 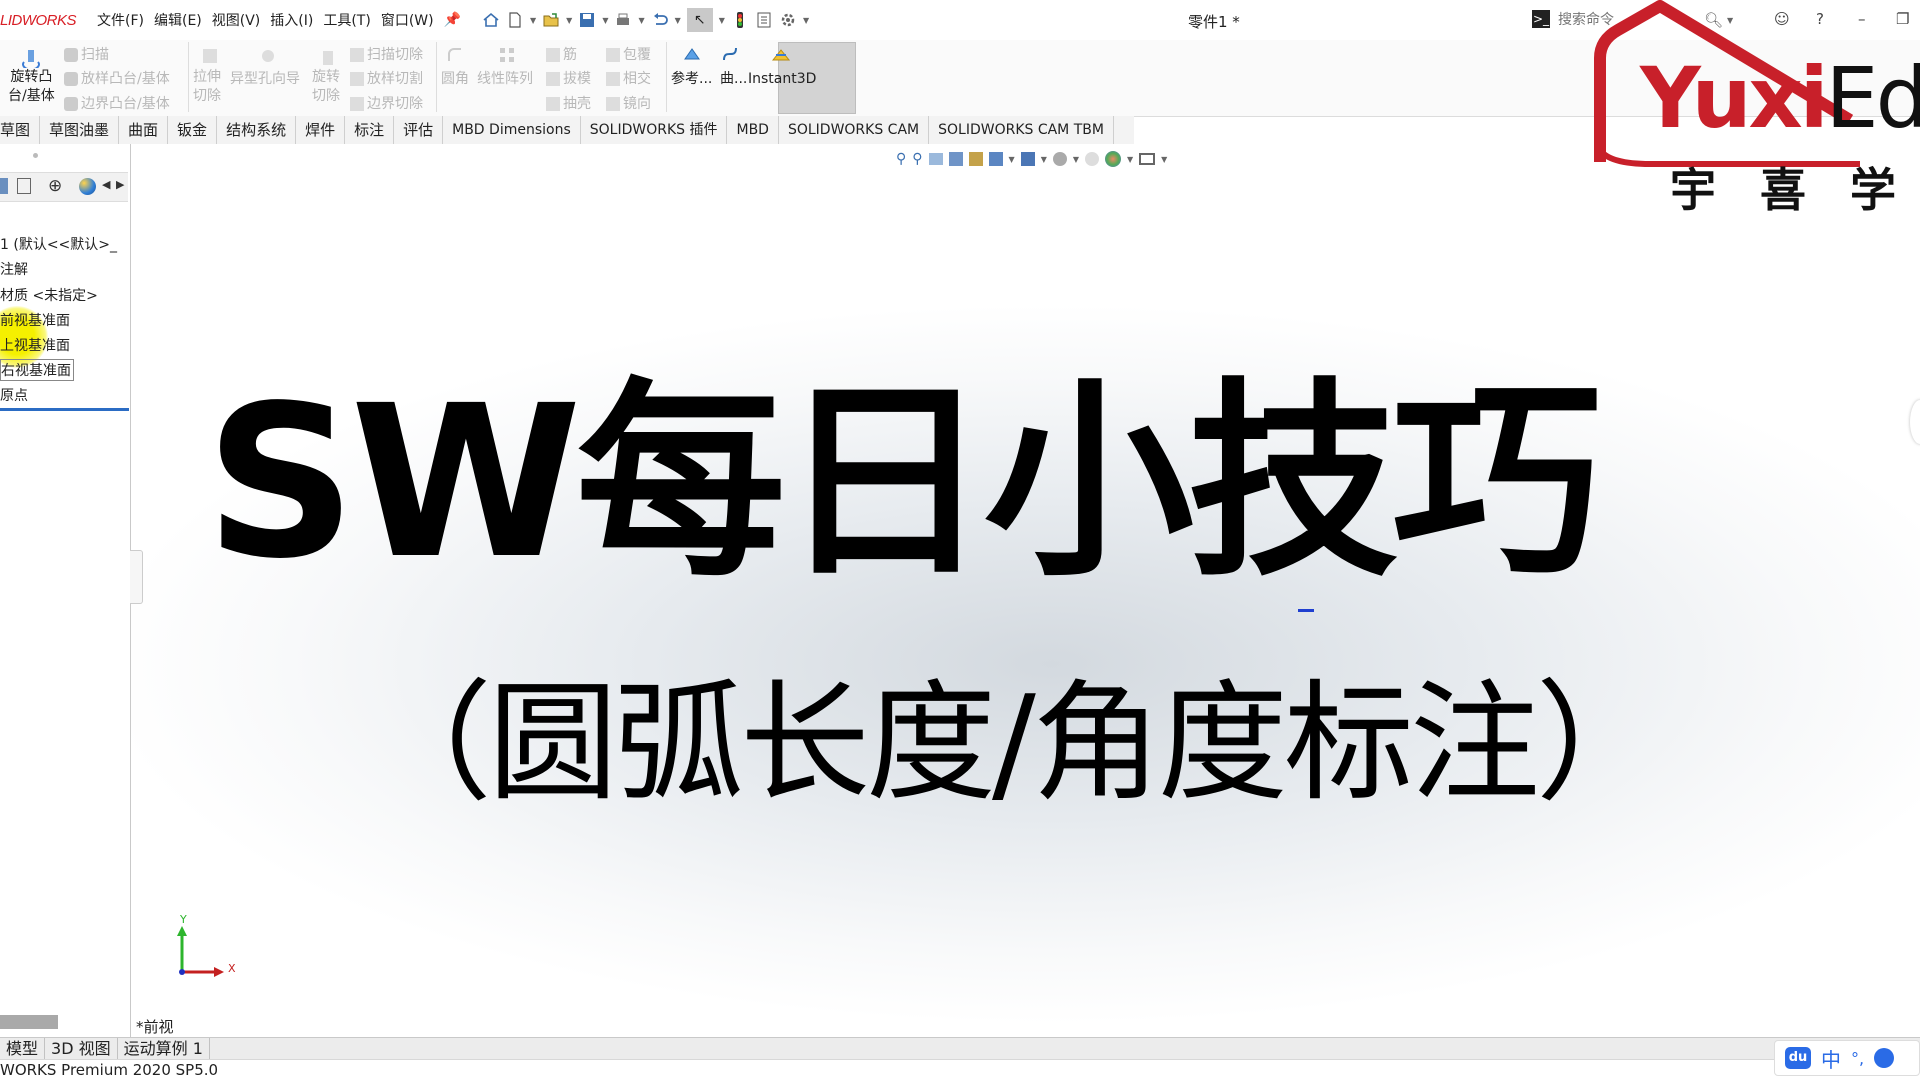 What do you see at coordinates (14, 395) in the screenshot?
I see `tree-item-origin: 原点` at bounding box center [14, 395].